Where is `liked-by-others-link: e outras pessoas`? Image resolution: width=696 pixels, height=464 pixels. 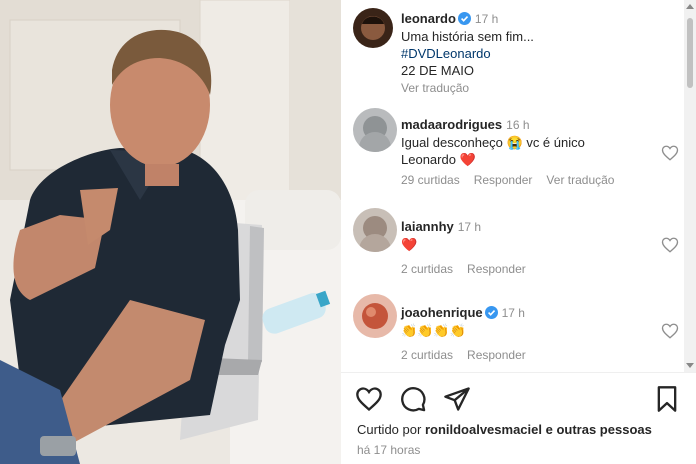
liked-by-others-link: e outras pessoas is located at coordinates (599, 429).